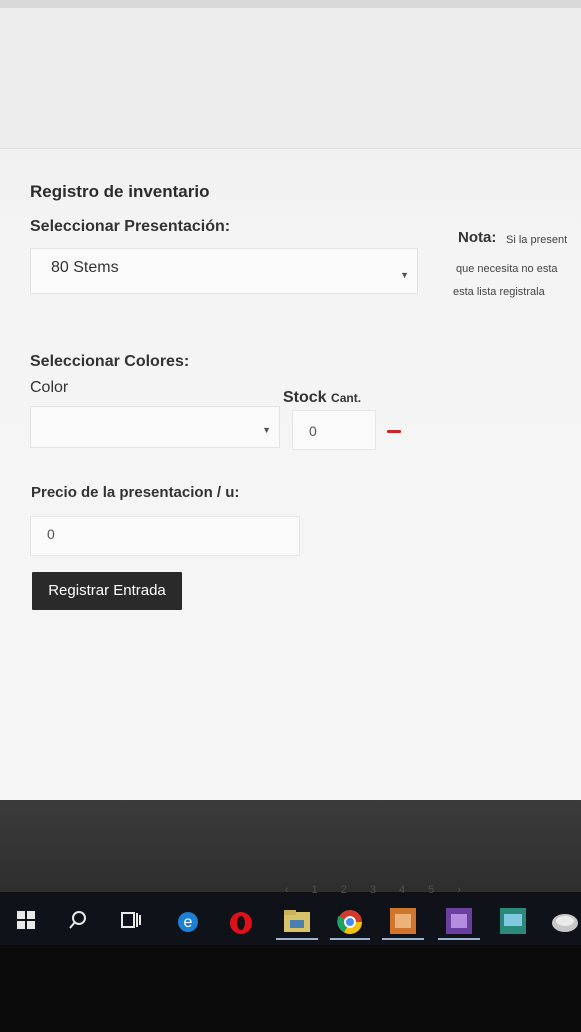 The image size is (581, 1032). I want to click on opera-icon, so click(241, 923).